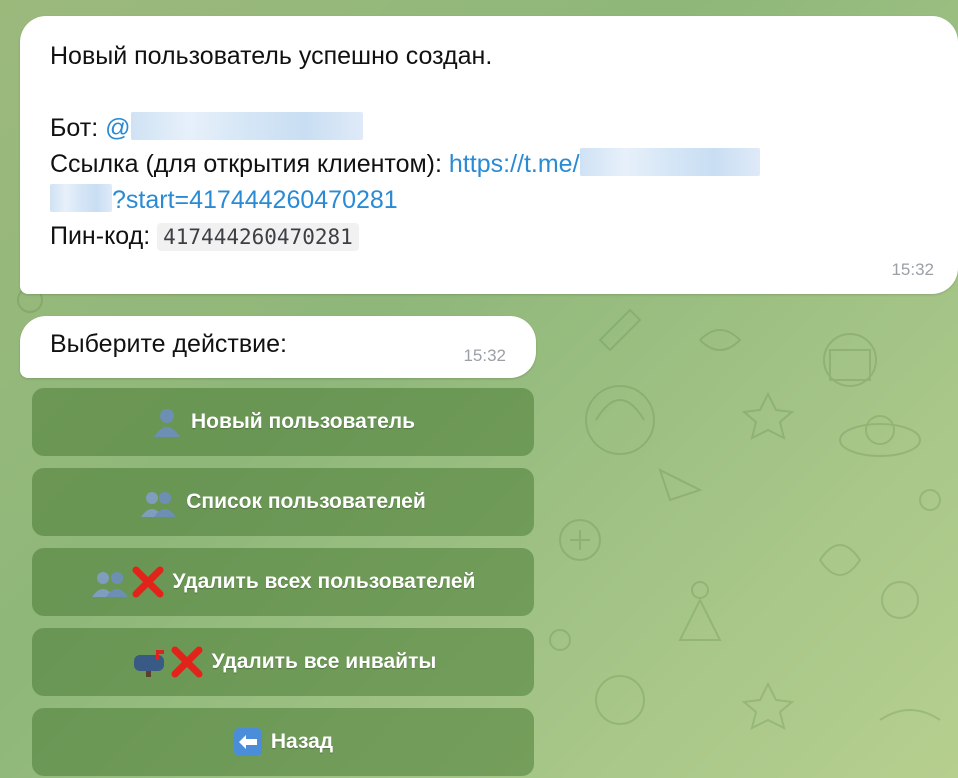 The width and height of the screenshot is (958, 778). Describe the element at coordinates (246, 126) in the screenshot. I see `redacted-bot-name` at that location.